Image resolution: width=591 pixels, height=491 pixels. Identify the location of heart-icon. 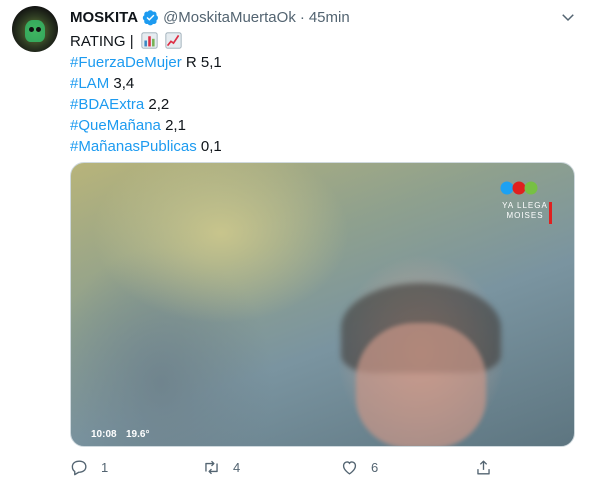
(349, 468).